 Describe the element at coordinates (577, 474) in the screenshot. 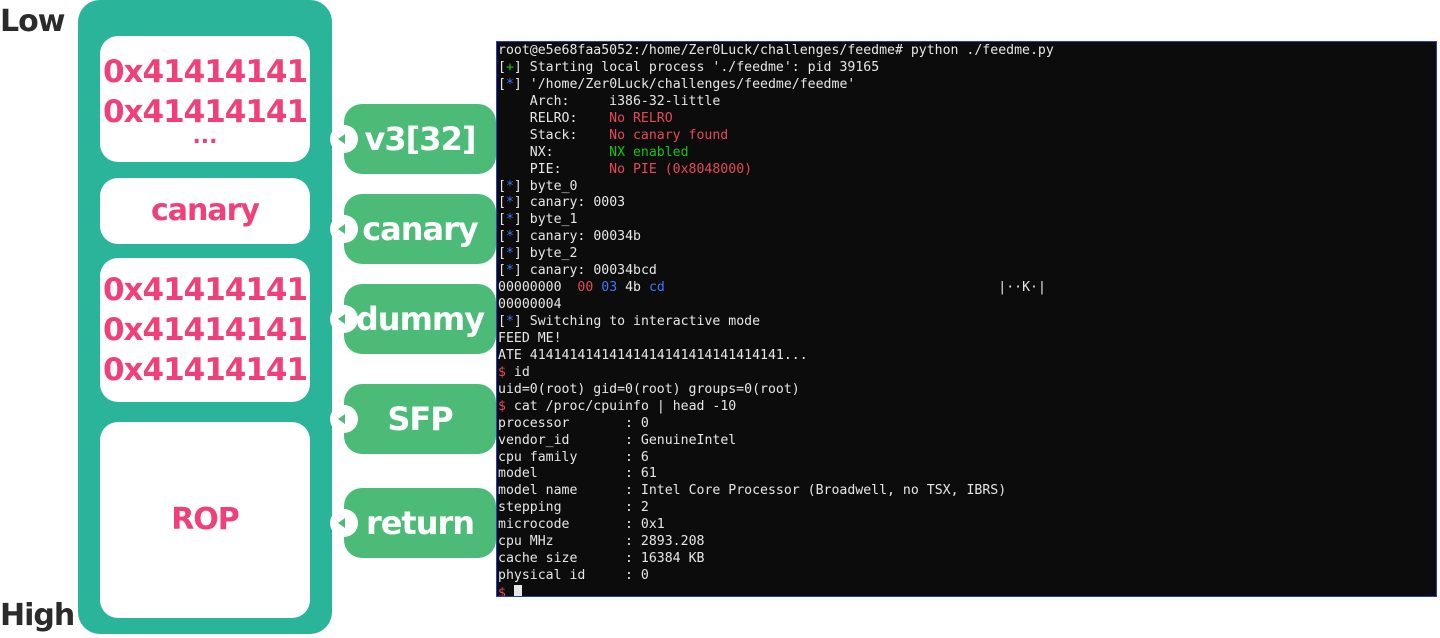

I see `cpuinfo-line: model : 61` at that location.